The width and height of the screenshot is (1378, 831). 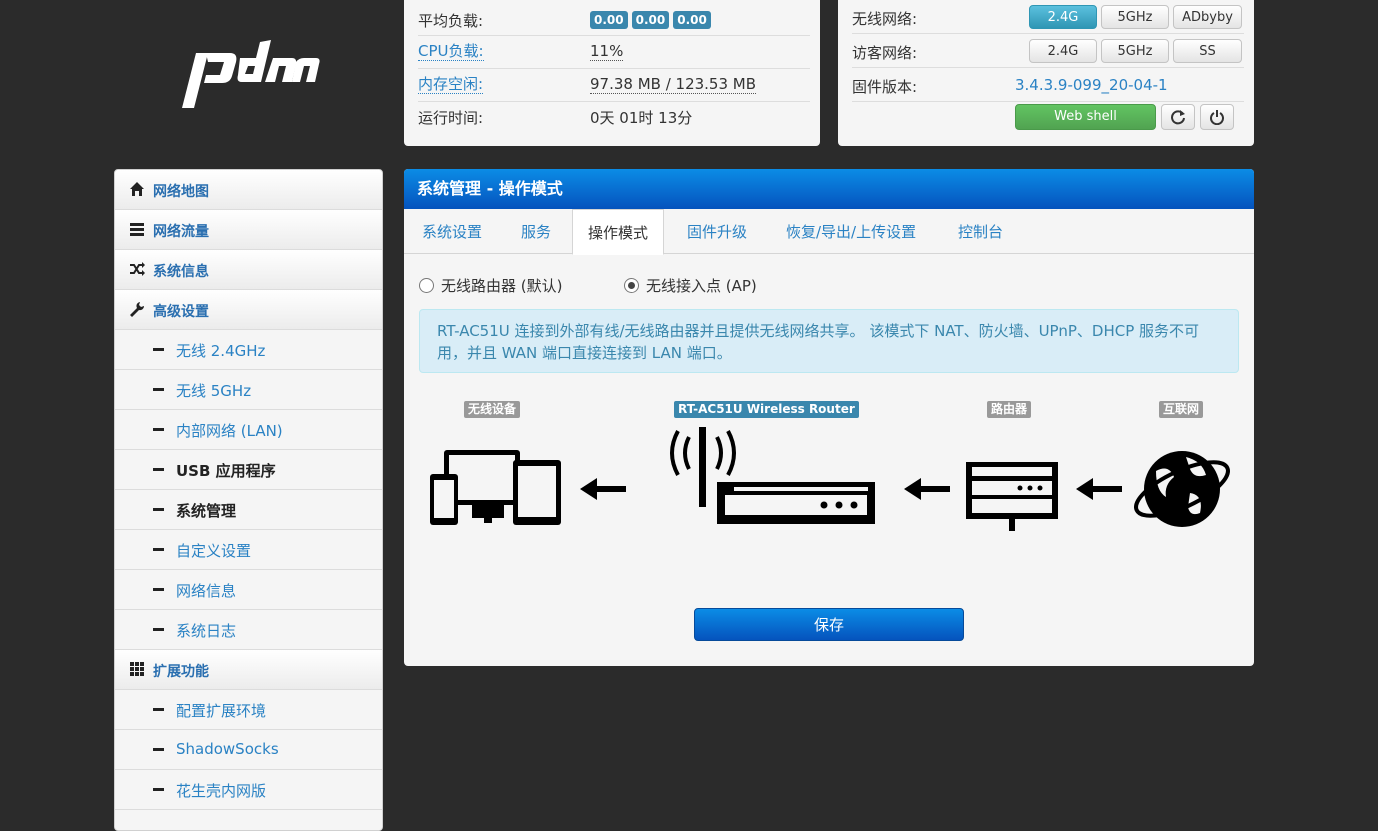 What do you see at coordinates (221, 711) in the screenshot?
I see `sidebar-item-label: 配置扩展环境` at bounding box center [221, 711].